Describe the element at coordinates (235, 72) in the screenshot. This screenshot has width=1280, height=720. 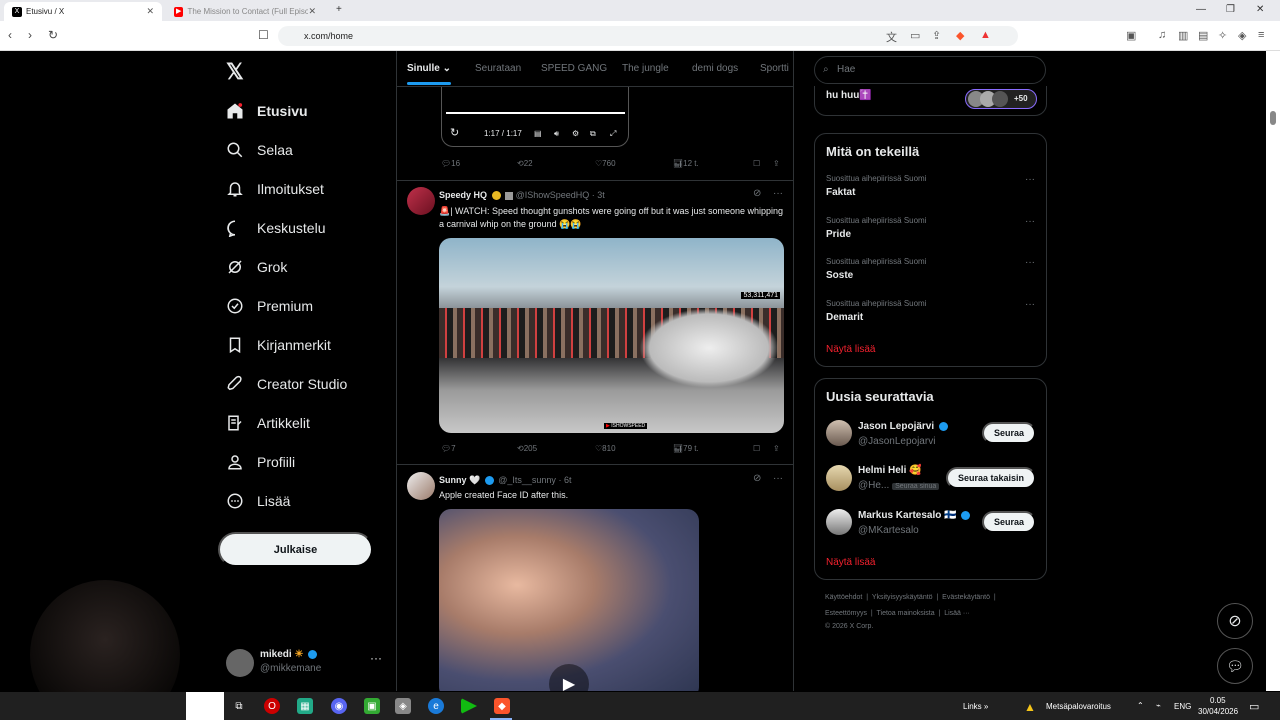
I see `x-logo-icon: 𝕏` at that location.